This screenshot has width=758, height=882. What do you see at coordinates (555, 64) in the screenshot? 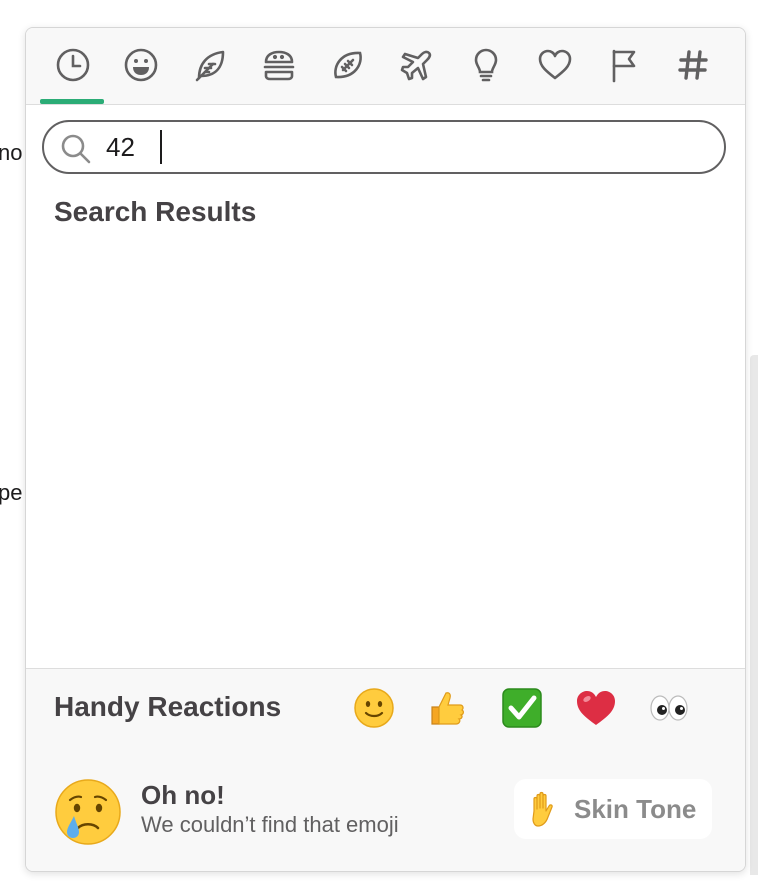
I see `heart-icon` at bounding box center [555, 64].